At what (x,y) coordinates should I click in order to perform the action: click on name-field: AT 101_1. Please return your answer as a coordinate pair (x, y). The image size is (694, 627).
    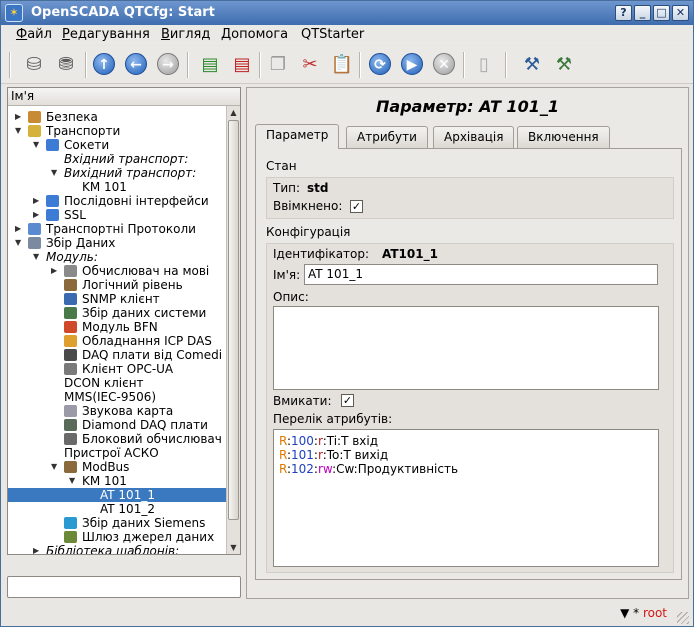
    Looking at the image, I should click on (481, 274).